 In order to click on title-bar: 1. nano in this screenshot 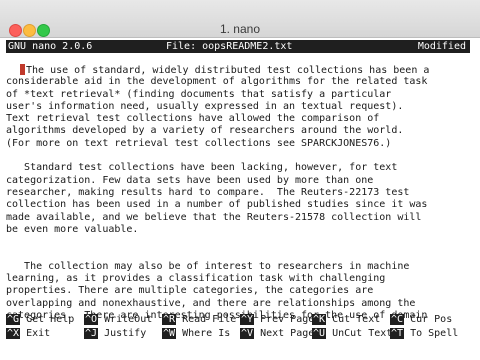, I will do `click(240, 19)`.